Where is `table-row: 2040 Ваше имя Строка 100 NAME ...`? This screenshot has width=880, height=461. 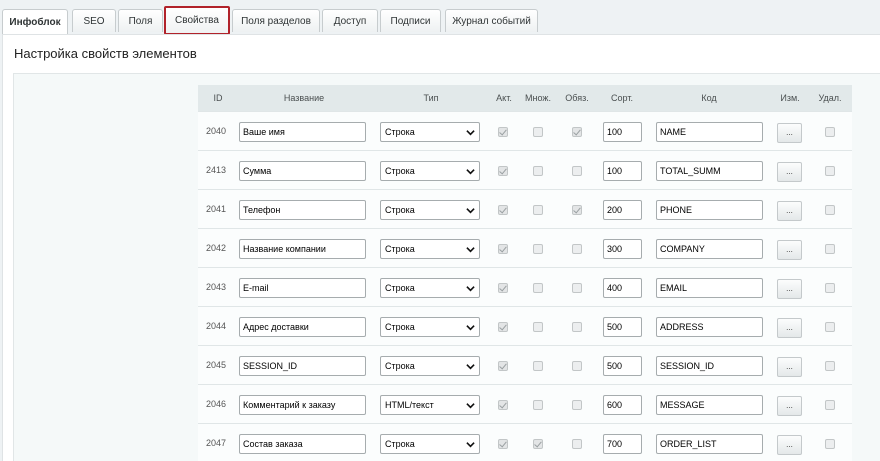
table-row: 2040 Ваше имя Строка 100 NAME ... is located at coordinates (525, 130).